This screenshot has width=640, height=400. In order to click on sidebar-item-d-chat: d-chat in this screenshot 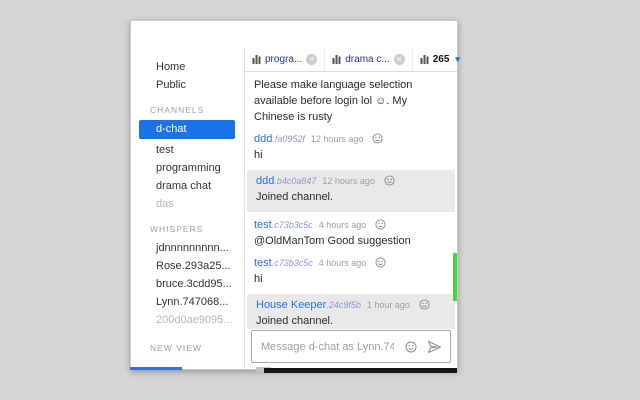, I will do `click(187, 129)`.